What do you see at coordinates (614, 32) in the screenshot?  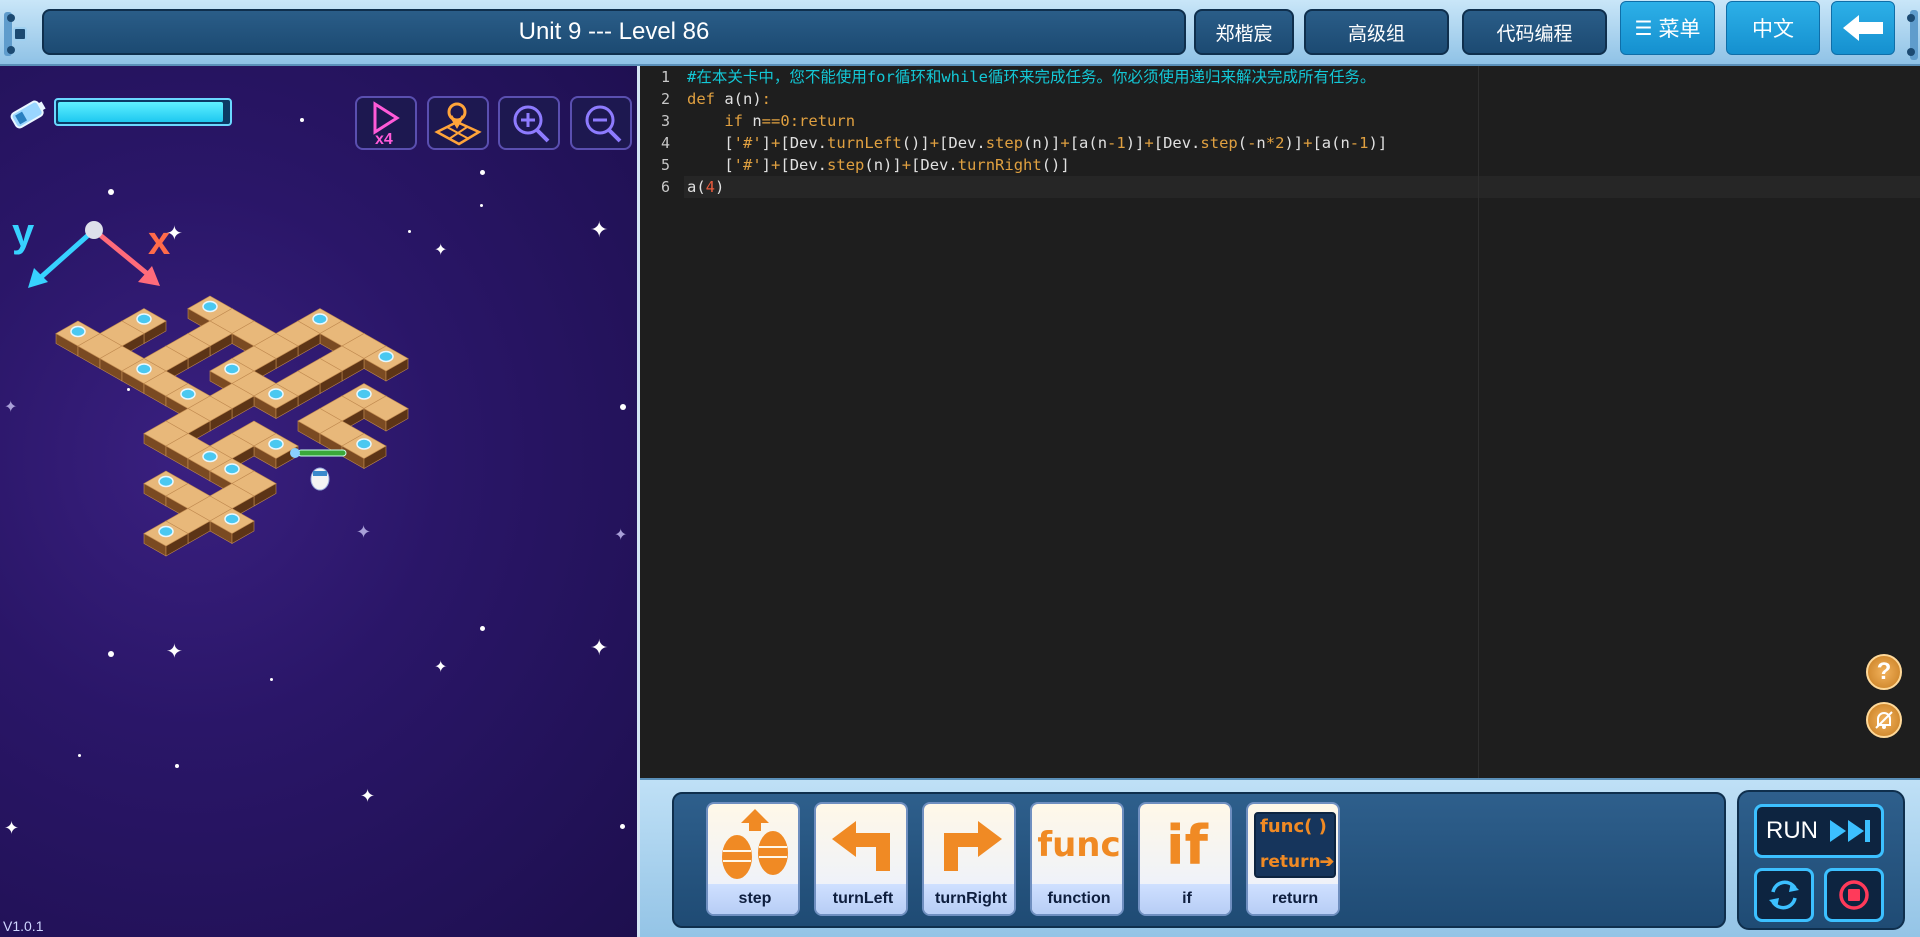 I see `level-title: Unit 9 --- Level 86` at bounding box center [614, 32].